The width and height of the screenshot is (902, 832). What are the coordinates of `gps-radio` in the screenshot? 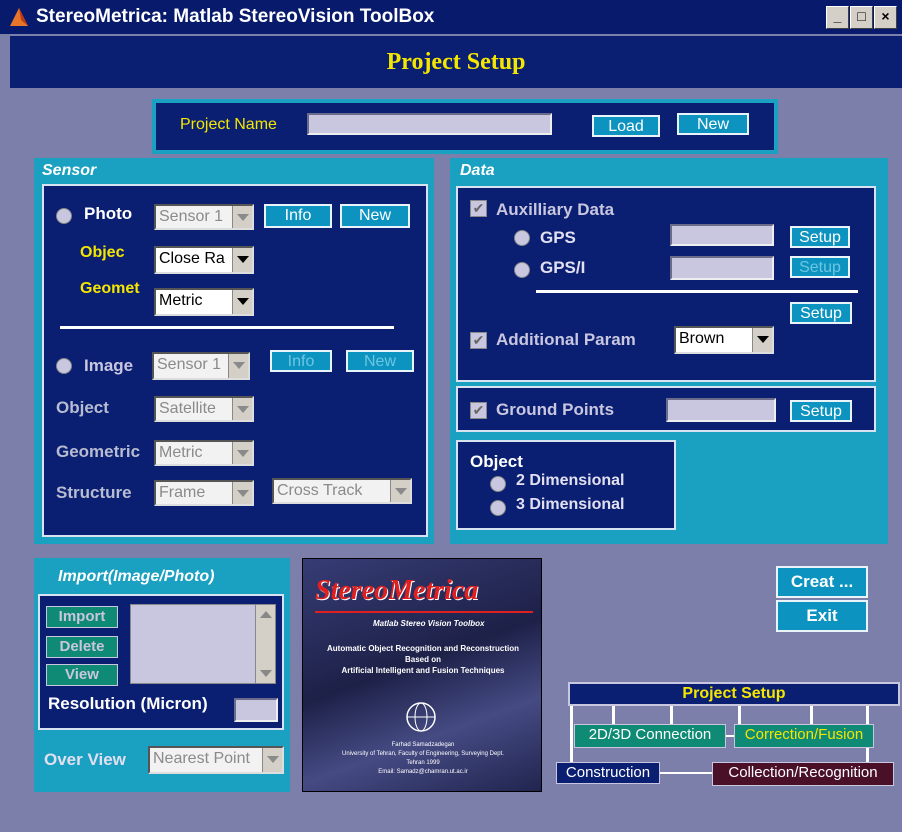 It's located at (522, 238).